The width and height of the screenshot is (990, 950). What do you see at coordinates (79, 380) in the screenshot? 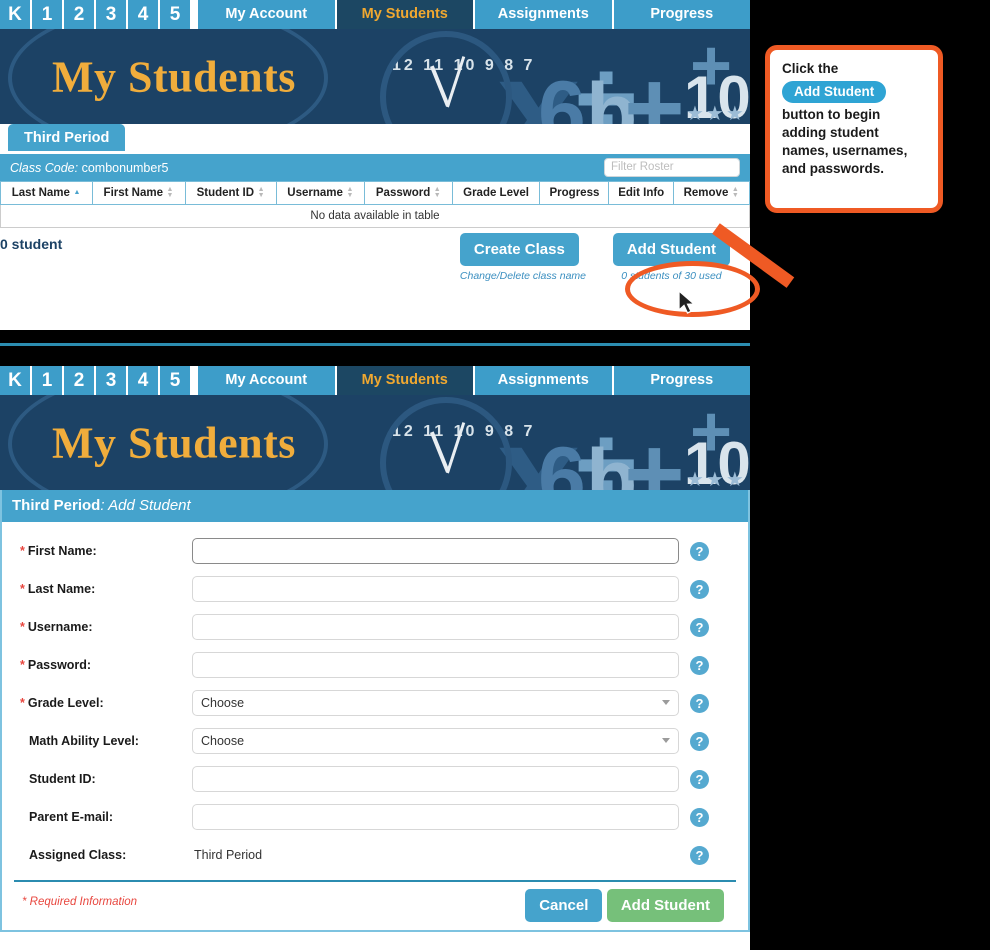
I see `grade-button-2-2: 2` at bounding box center [79, 380].